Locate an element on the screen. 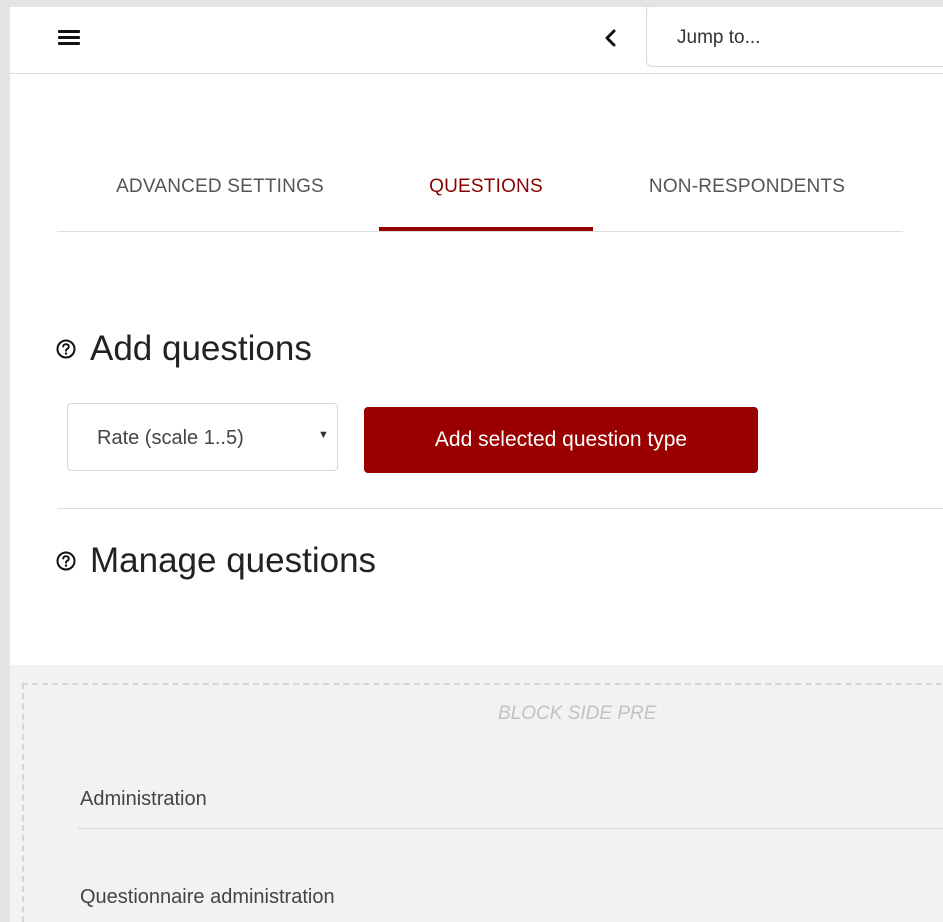 The image size is (943, 922). administration-block-title: Administration is located at coordinates (143, 799).